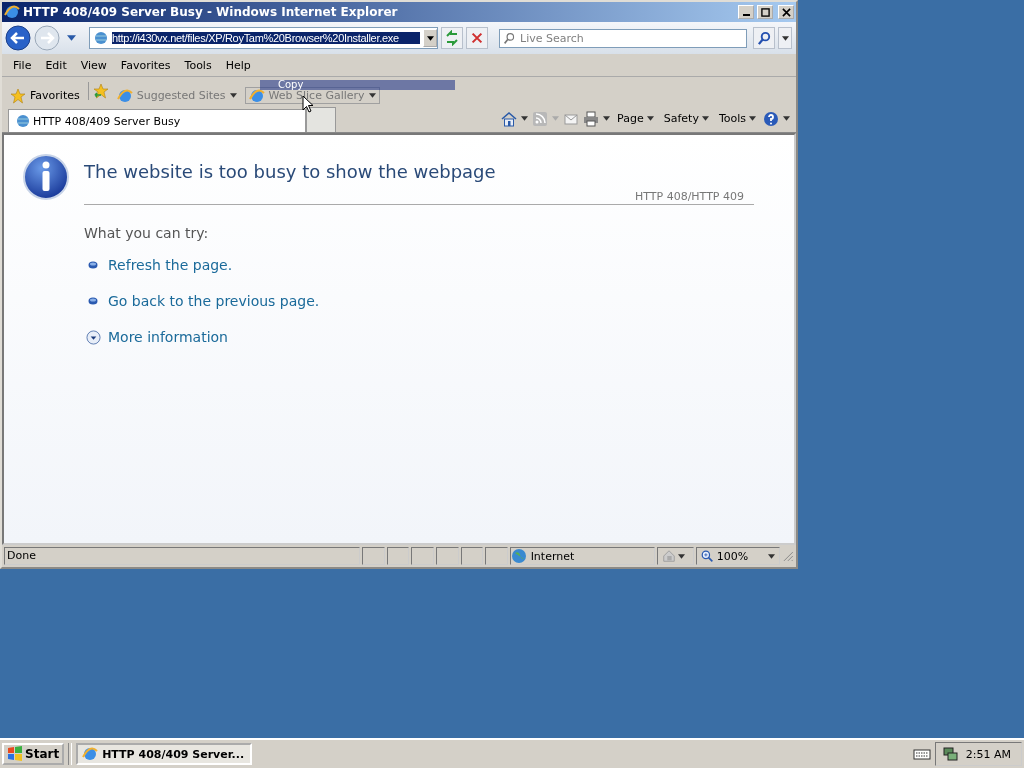 The width and height of the screenshot is (1024, 768). I want to click on help-icon, so click(771, 118).